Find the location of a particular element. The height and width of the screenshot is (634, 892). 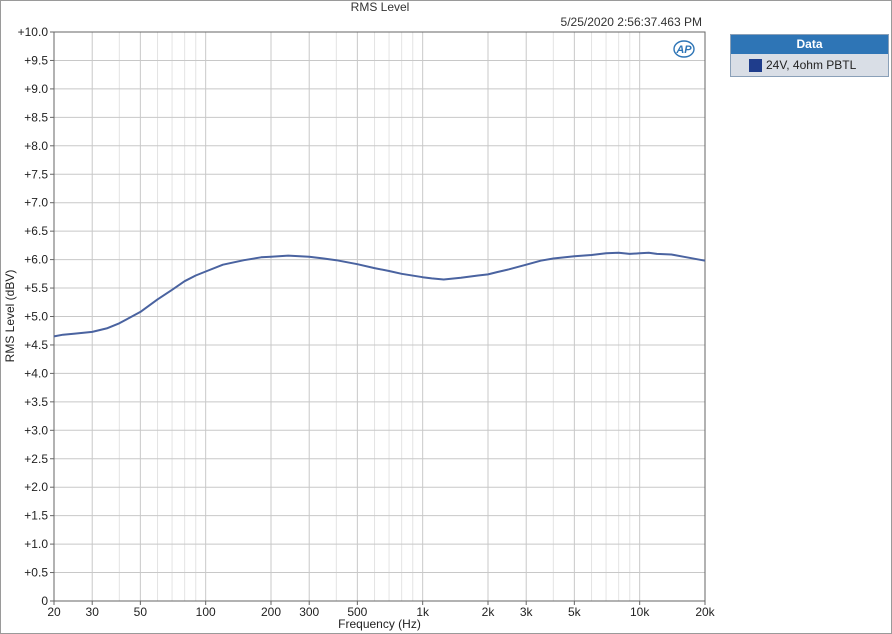

y-tick-label: +2.5 is located at coordinates (36, 459).